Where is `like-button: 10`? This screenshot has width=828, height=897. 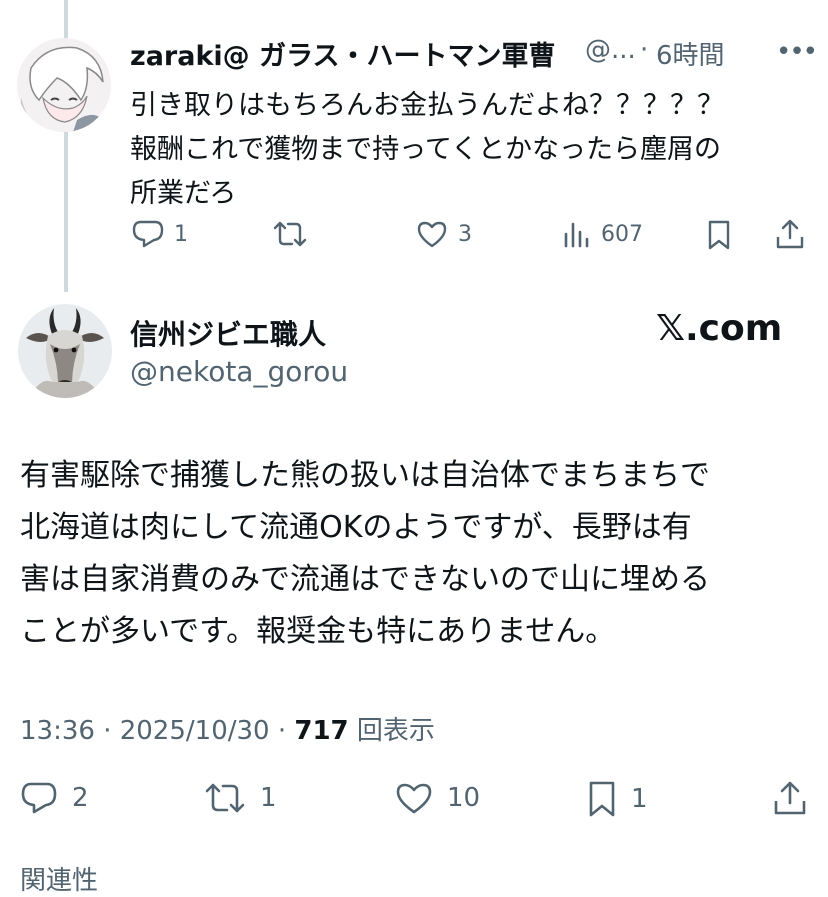 like-button: 10 is located at coordinates (437, 798).